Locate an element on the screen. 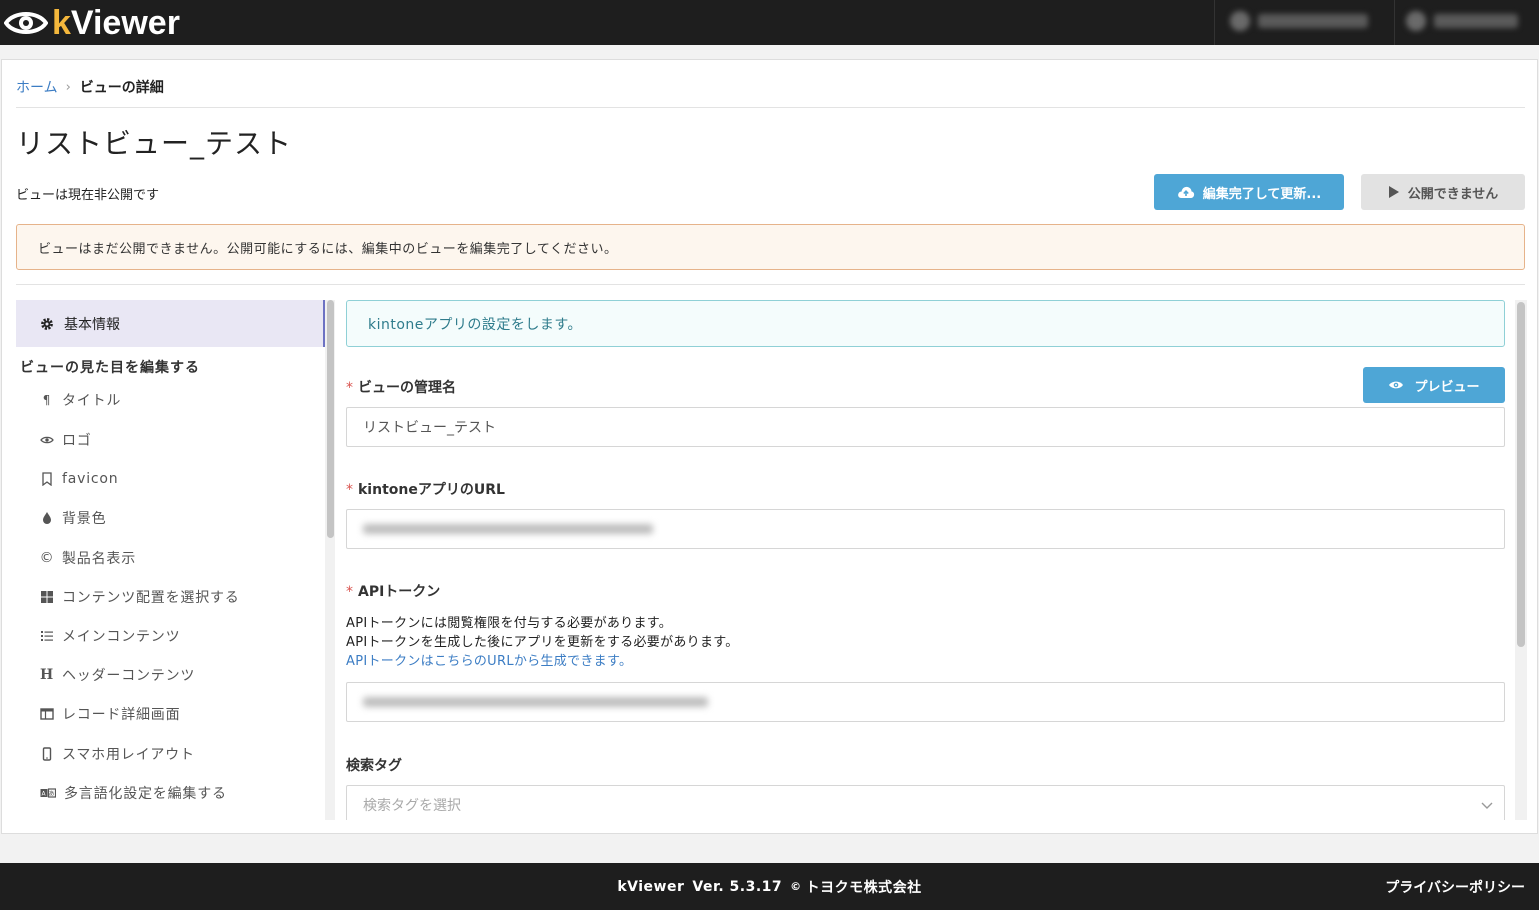  bookmark-icon is located at coordinates (47, 479).